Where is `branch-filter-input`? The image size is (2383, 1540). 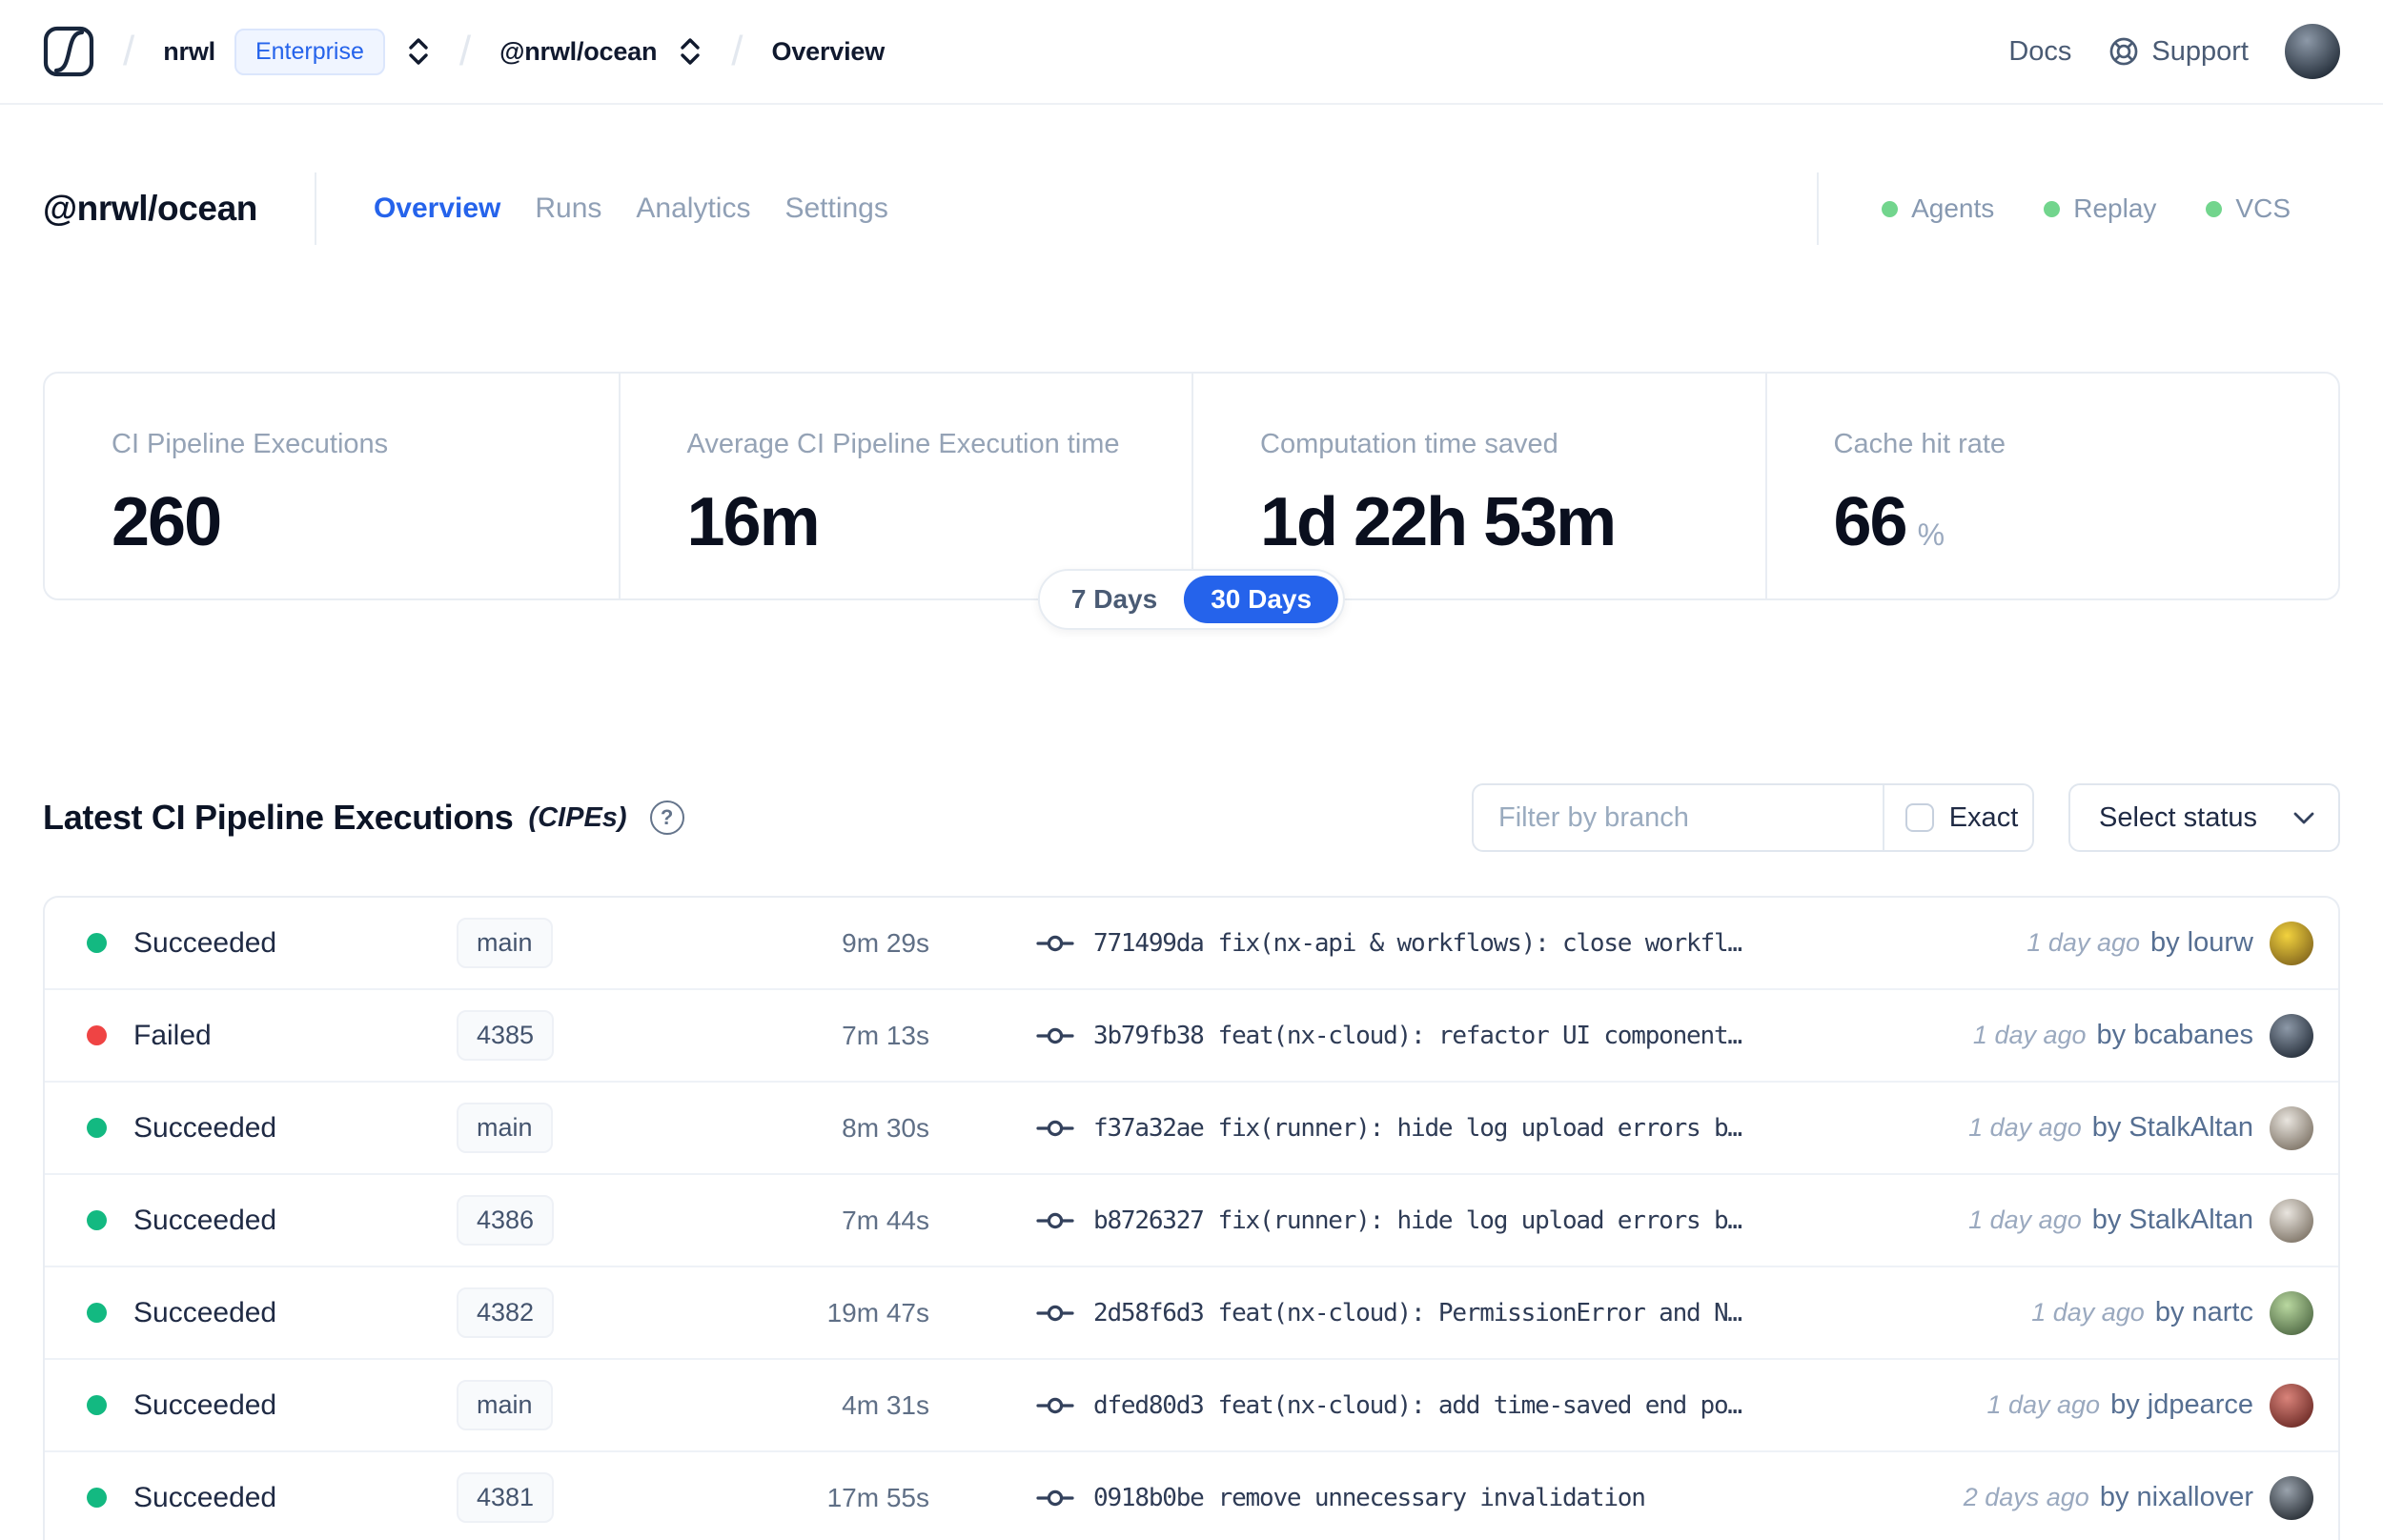 branch-filter-input is located at coordinates (1679, 817).